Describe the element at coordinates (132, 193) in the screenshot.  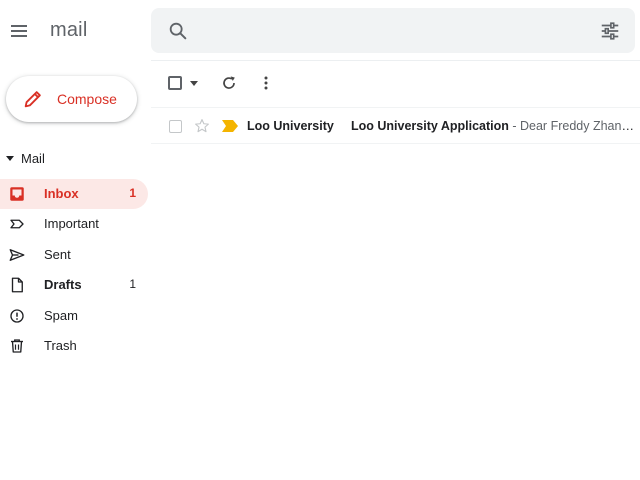
I see `unread-count: 1` at that location.